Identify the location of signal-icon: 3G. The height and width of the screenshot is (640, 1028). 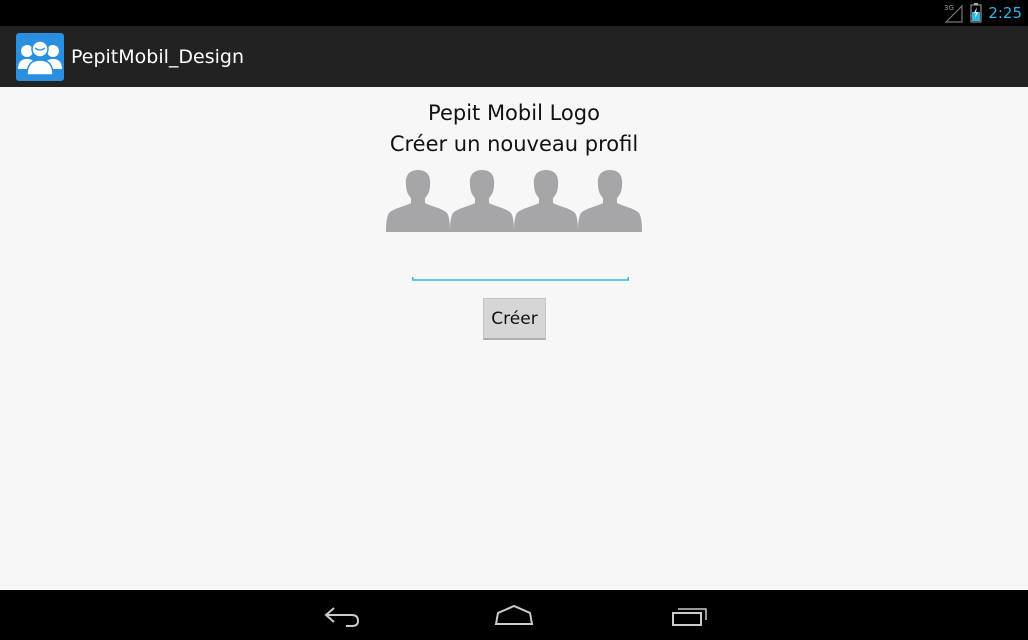
(953, 13).